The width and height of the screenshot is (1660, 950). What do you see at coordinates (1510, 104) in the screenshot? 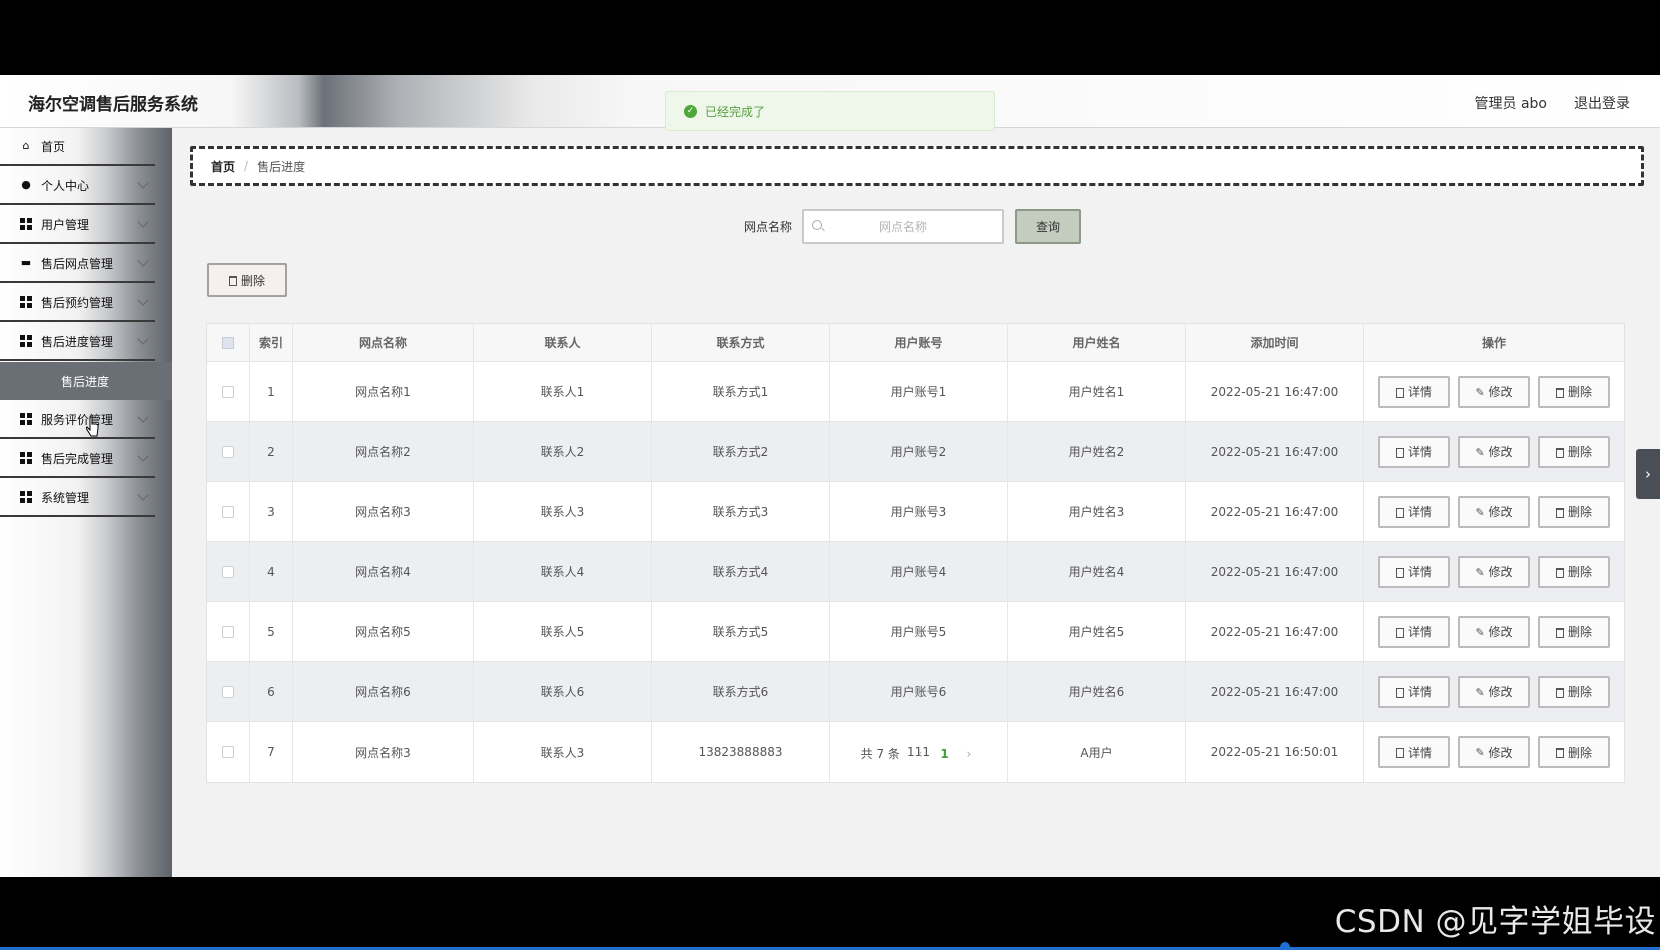
I see `current-user-label: 管理员 abo` at bounding box center [1510, 104].